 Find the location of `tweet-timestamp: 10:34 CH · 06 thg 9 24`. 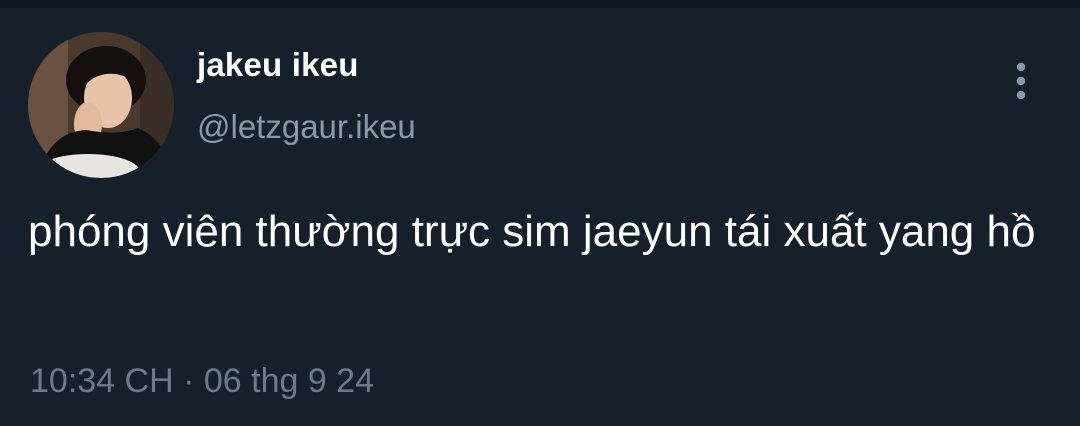

tweet-timestamp: 10:34 CH · 06 thg 9 24 is located at coordinates (202, 381).